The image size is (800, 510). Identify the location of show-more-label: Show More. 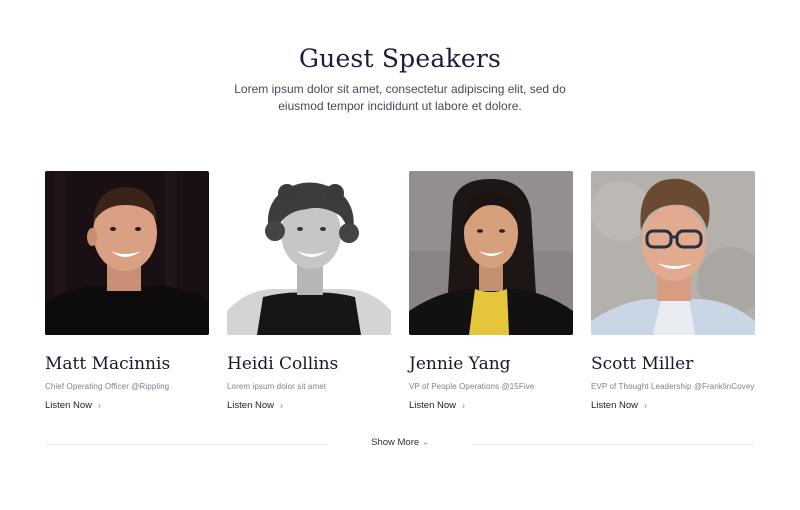
(395, 442).